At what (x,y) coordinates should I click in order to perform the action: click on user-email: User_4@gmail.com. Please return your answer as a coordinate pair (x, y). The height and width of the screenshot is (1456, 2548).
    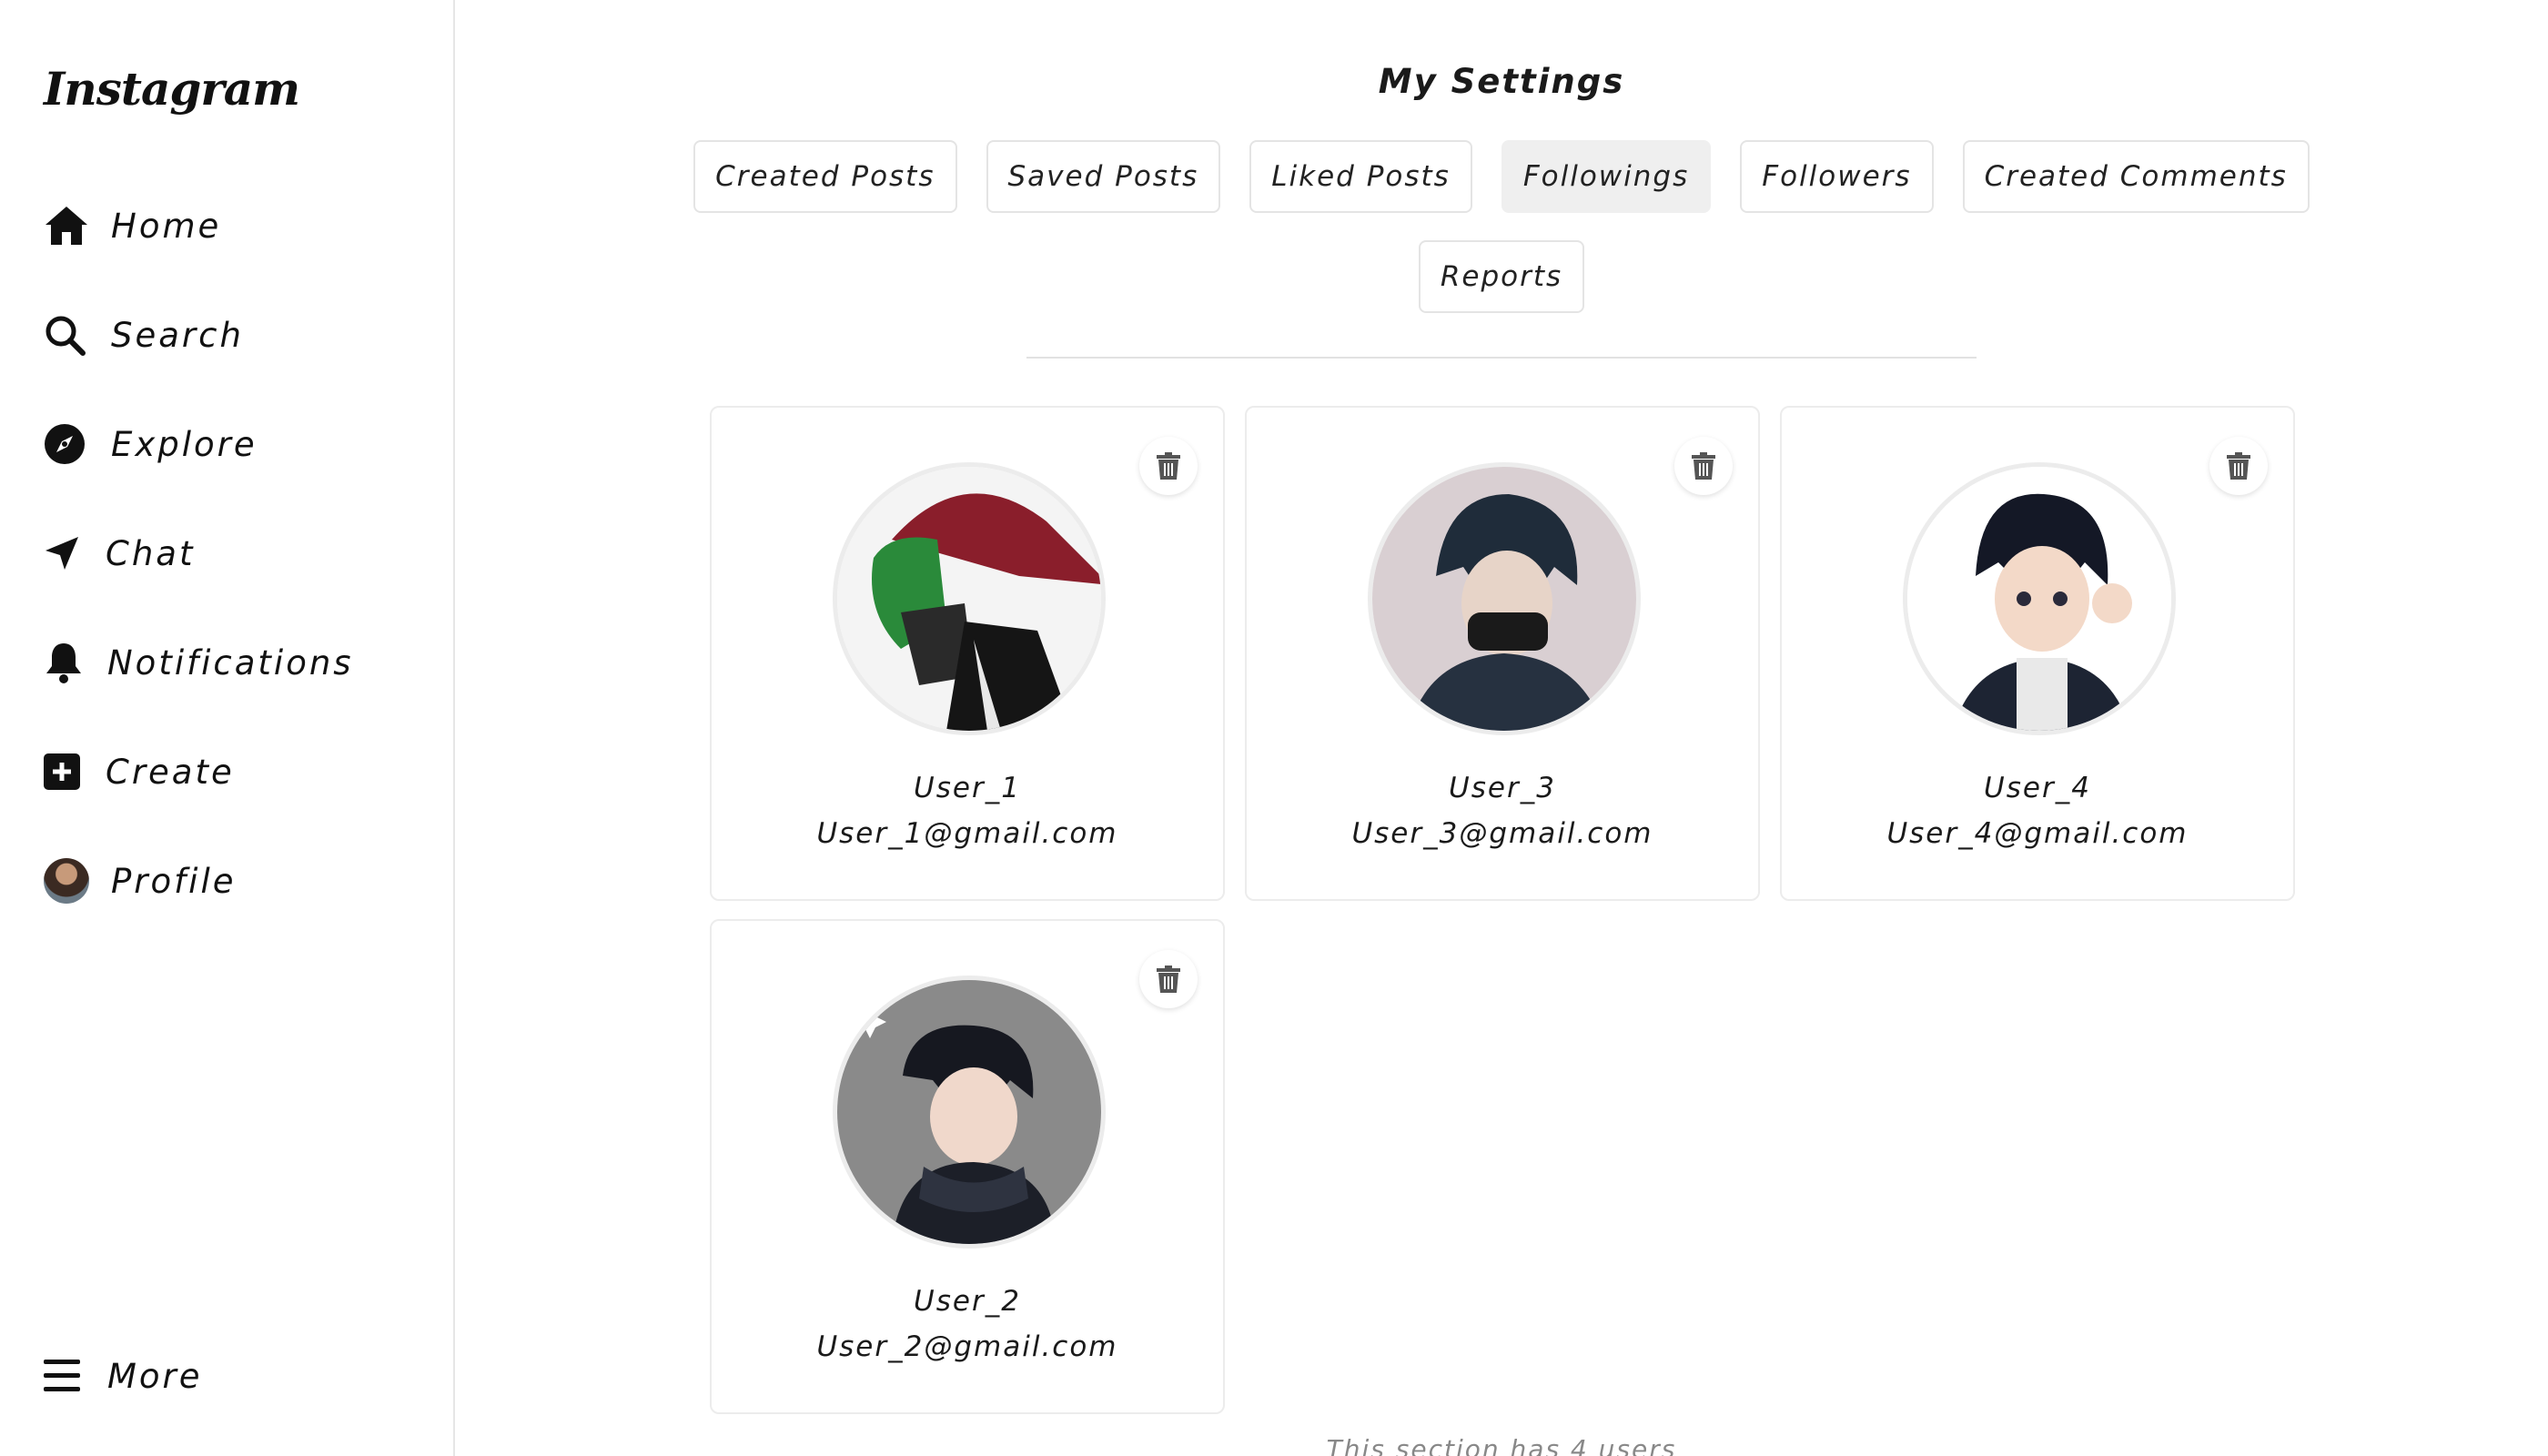
    Looking at the image, I should click on (2038, 834).